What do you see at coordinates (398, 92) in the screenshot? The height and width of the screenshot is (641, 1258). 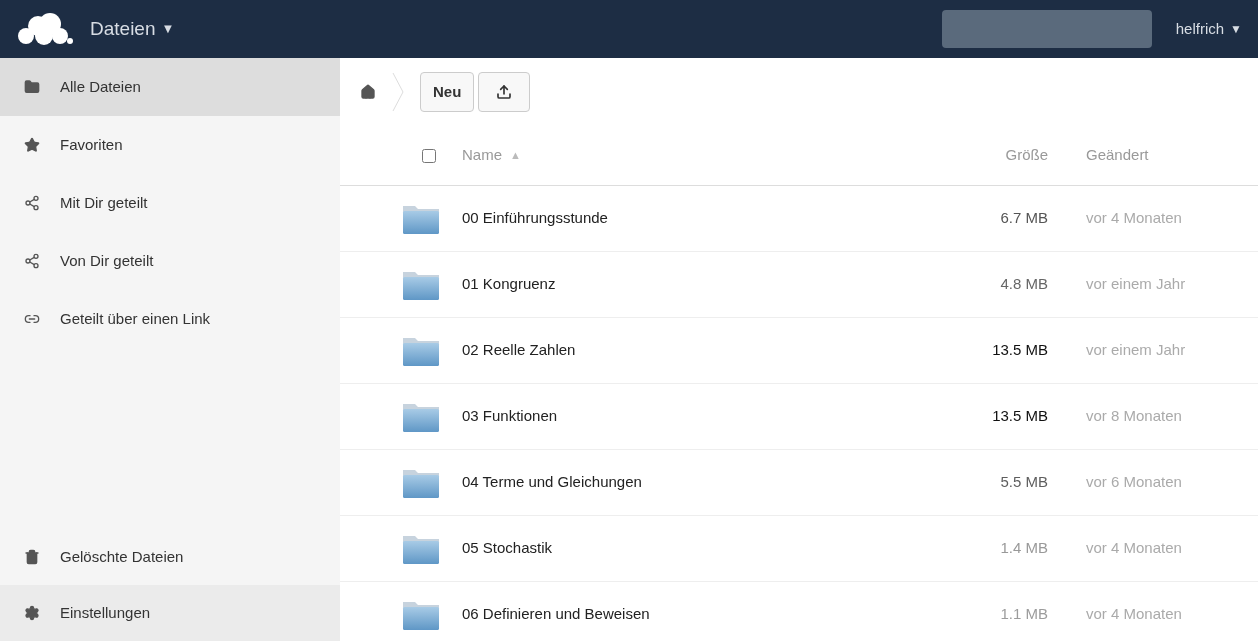 I see `breadcrumb-separator-icon` at bounding box center [398, 92].